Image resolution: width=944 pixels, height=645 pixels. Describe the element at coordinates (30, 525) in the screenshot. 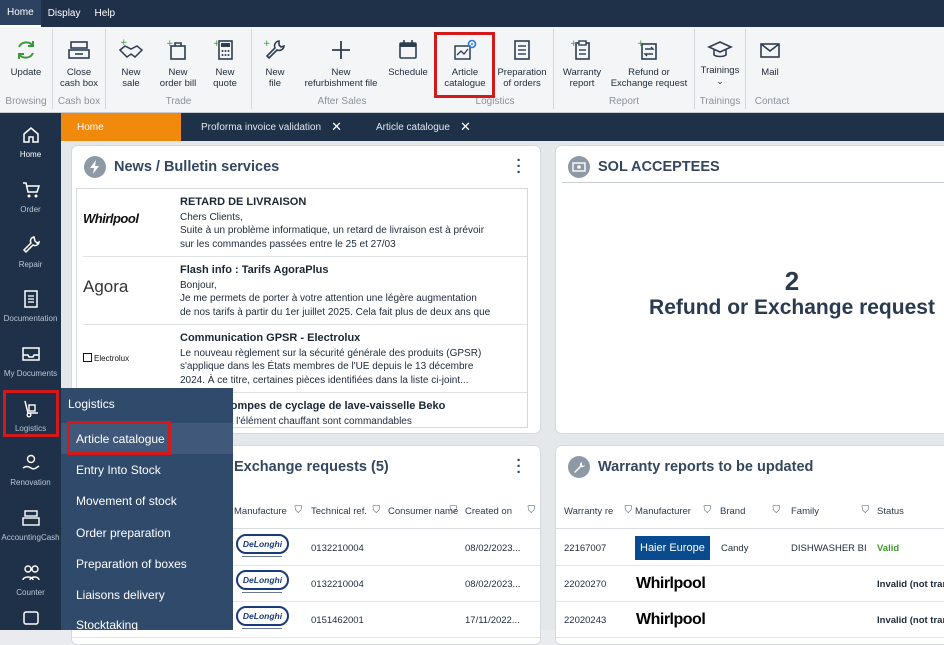

I see `sidebar-item-accountingcash: AccountingCash` at that location.